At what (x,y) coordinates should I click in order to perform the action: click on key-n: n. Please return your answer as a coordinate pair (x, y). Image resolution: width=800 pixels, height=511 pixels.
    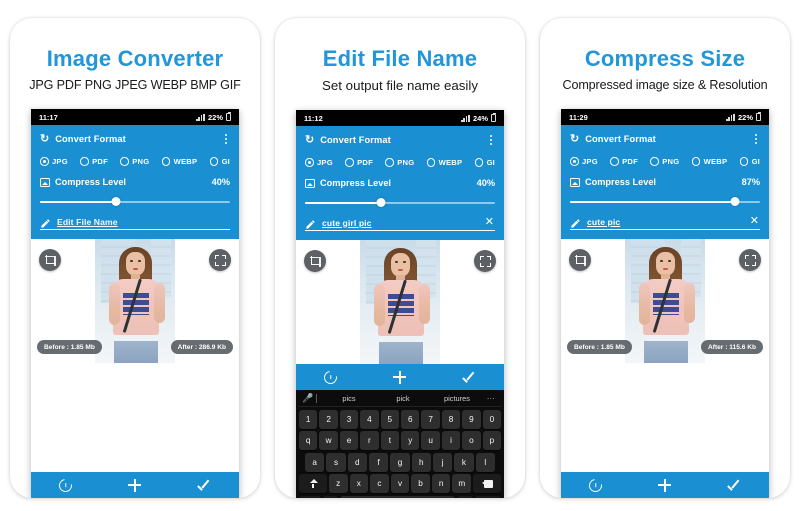
    Looking at the image, I should click on (441, 483).